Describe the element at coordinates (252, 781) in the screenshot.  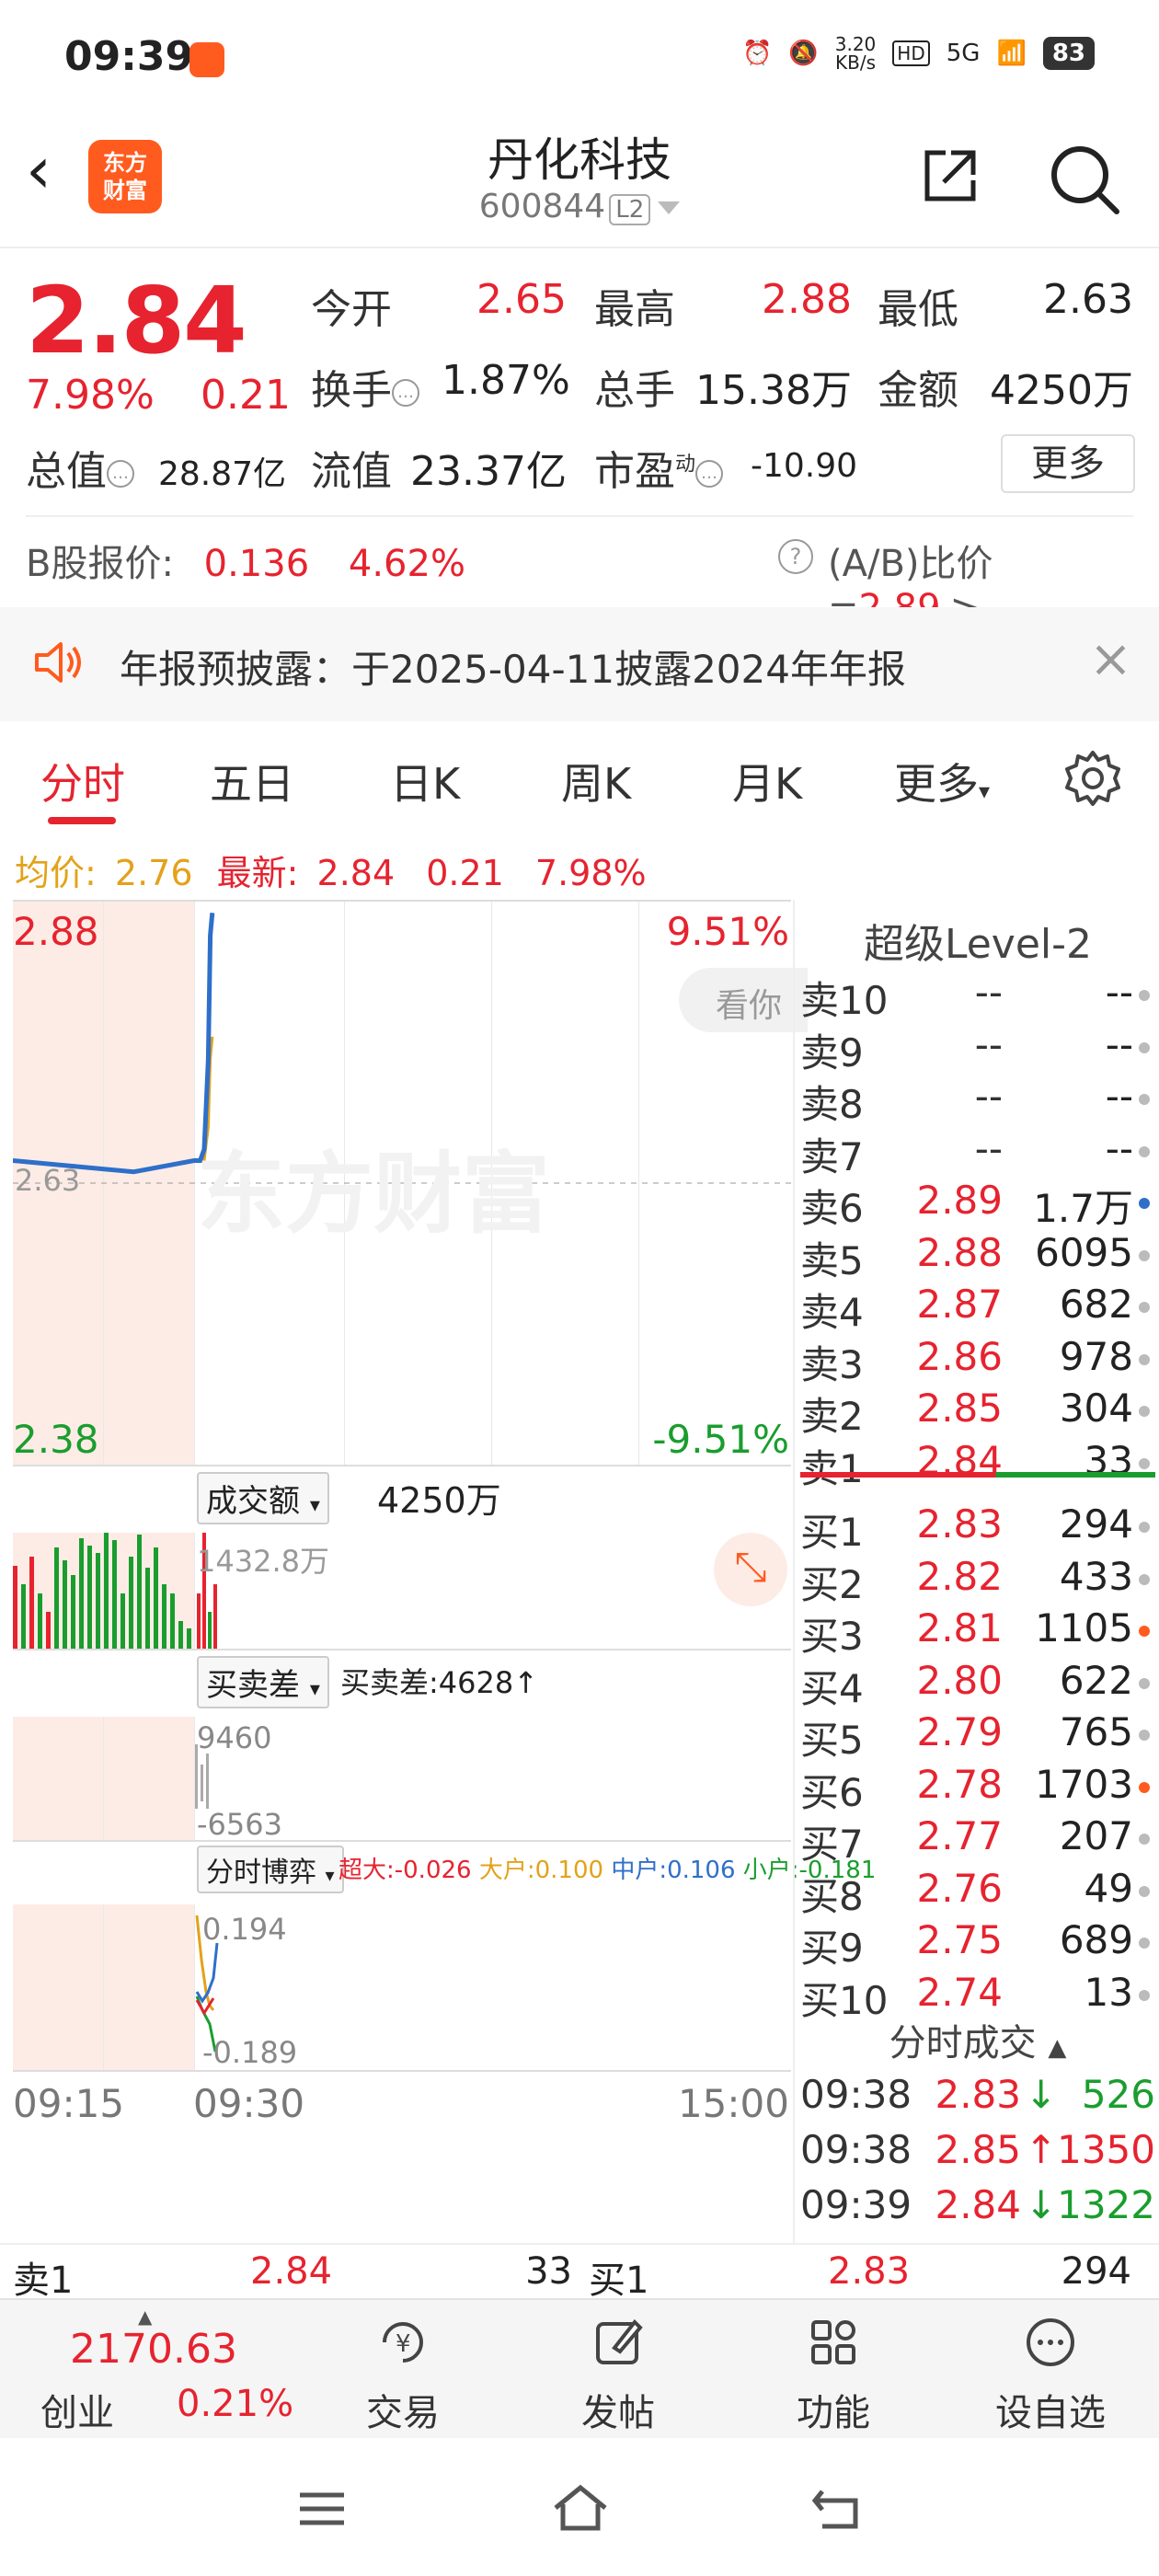
I see `tab-five-day: 五日` at that location.